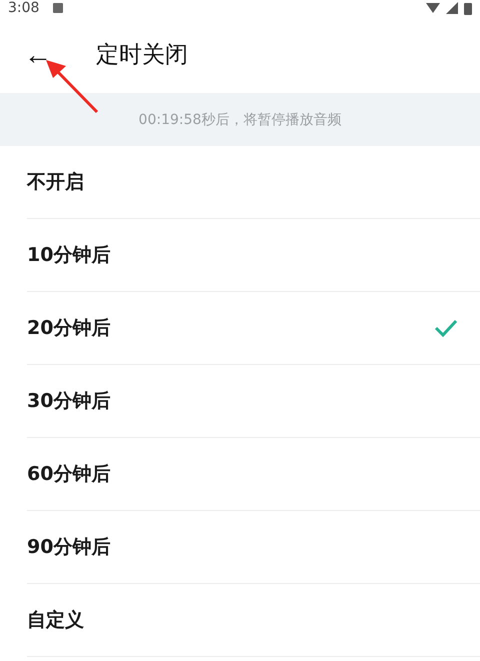 This screenshot has height=661, width=480. Describe the element at coordinates (452, 8) in the screenshot. I see `signal-icon` at that location.